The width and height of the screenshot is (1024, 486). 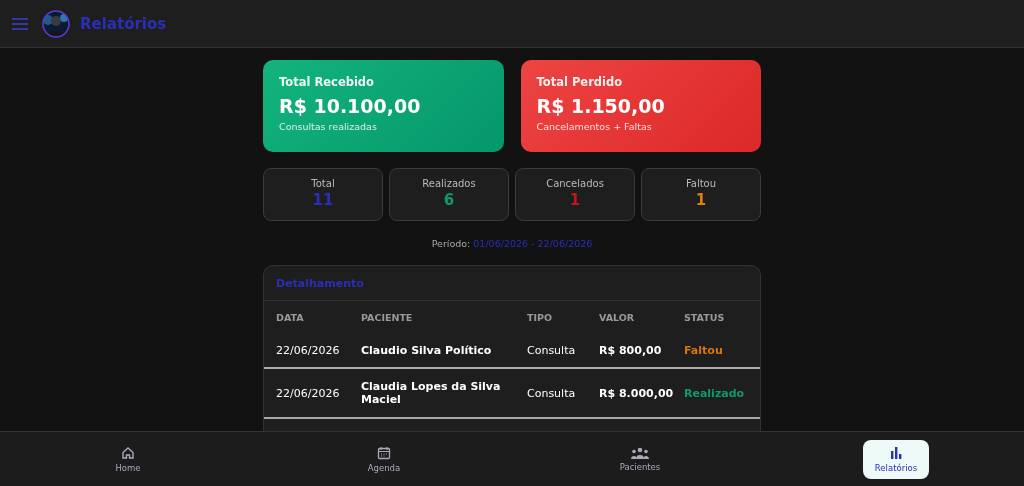 What do you see at coordinates (387, 317) in the screenshot?
I see `column-header: PACIENTE` at bounding box center [387, 317].